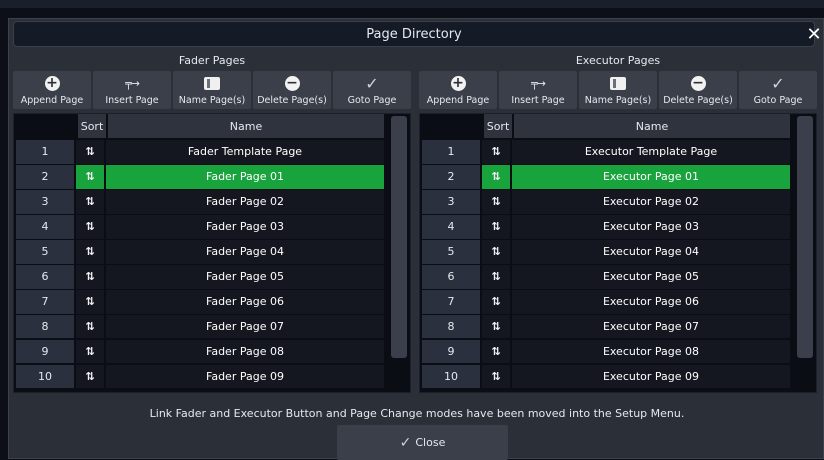  I want to click on executor-append-page-button: + Append Page, so click(458, 90).